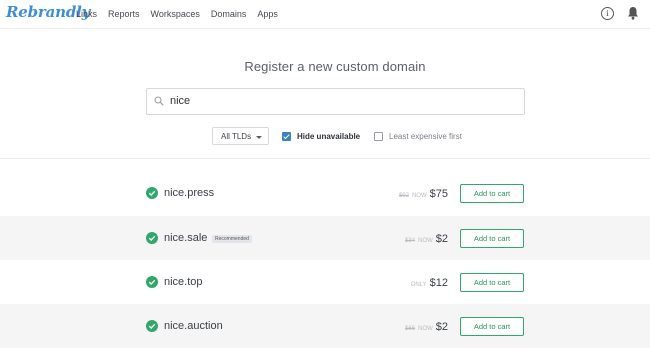 Image resolution: width=650 pixels, height=350 pixels. What do you see at coordinates (325, 326) in the screenshot?
I see `domain-result-row: nice.auction $66 NOW $2 Add to cart` at bounding box center [325, 326].